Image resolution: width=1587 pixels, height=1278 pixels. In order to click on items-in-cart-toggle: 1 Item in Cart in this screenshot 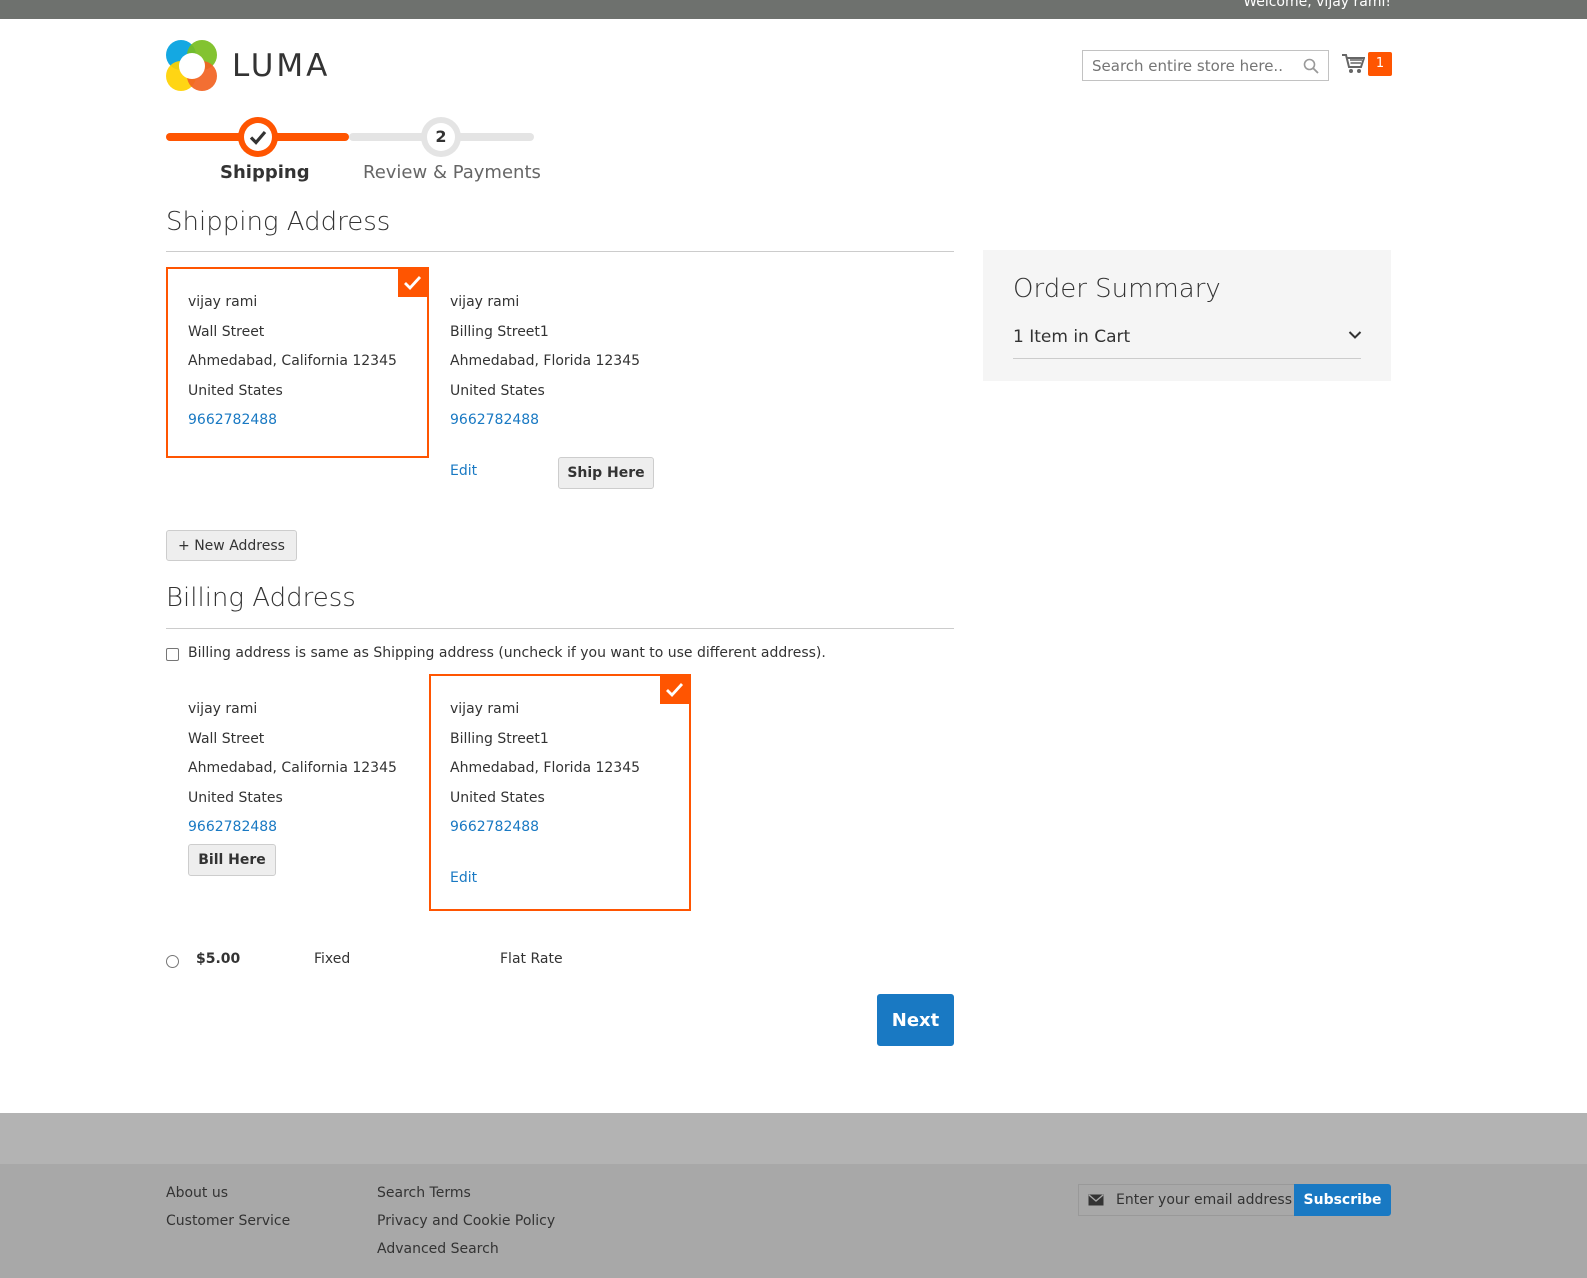, I will do `click(1071, 337)`.